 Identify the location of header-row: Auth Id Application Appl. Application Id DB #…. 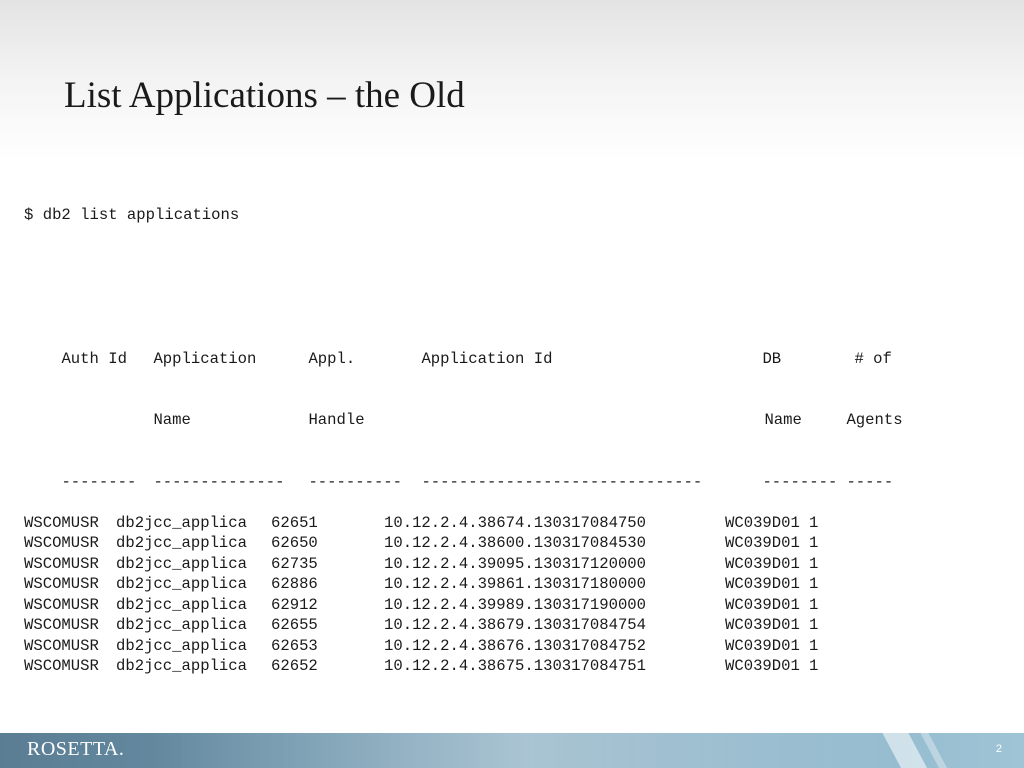
(465, 348).